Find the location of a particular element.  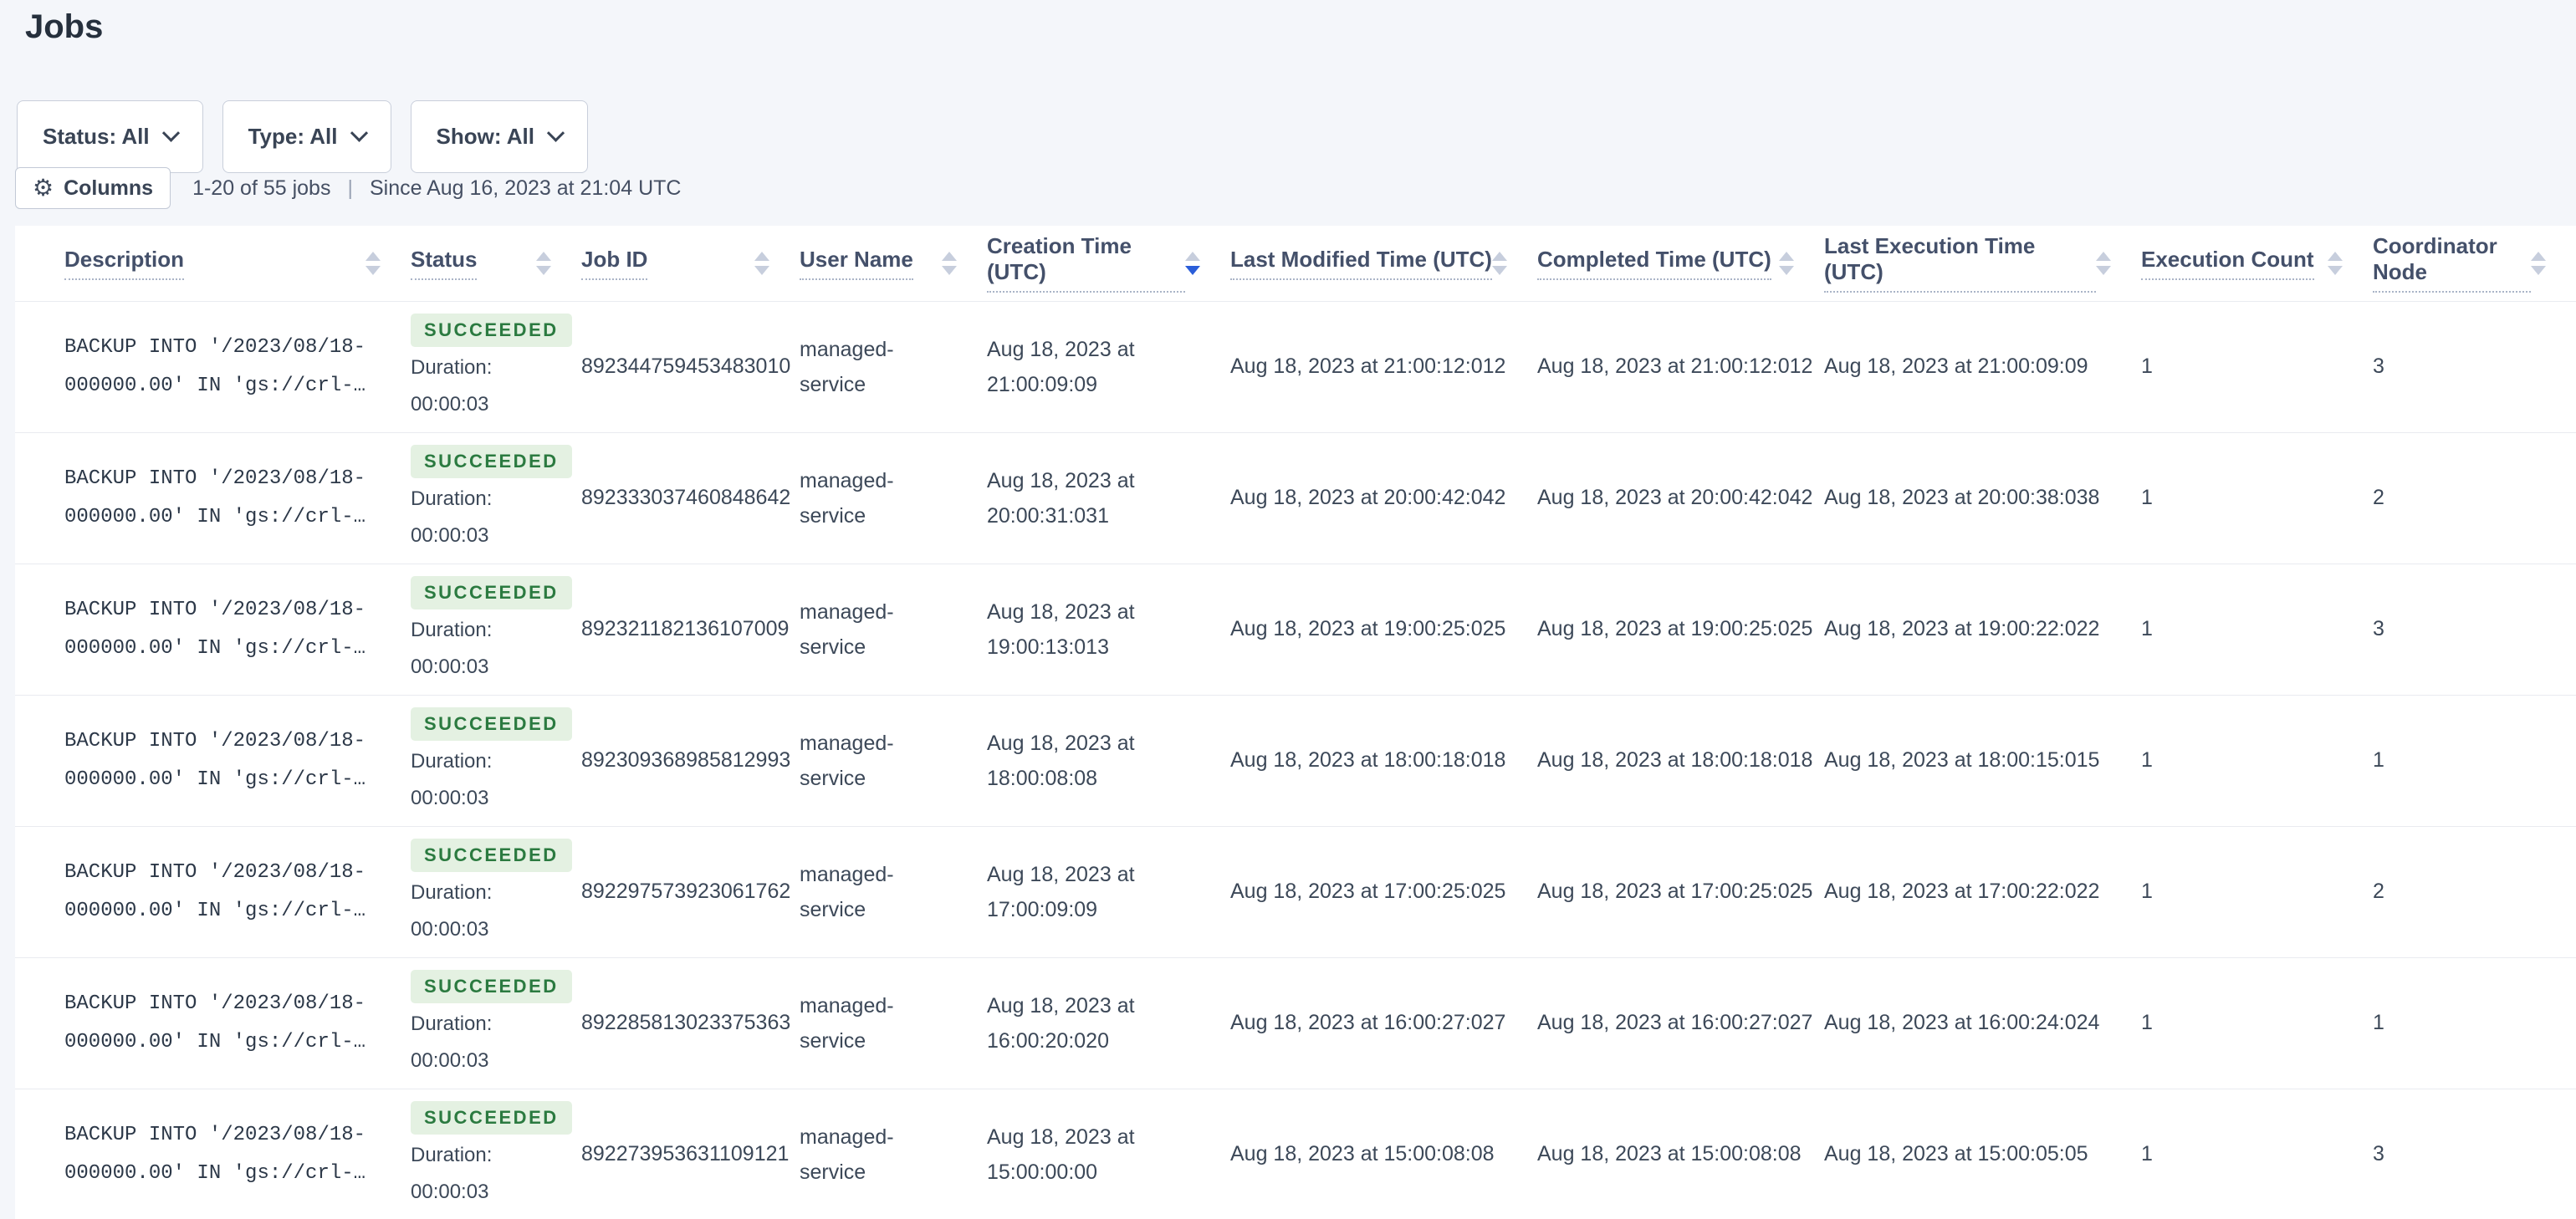

completed-time-cell: Aug 18, 2023 at 16:00:27:027 is located at coordinates (1680, 1023).